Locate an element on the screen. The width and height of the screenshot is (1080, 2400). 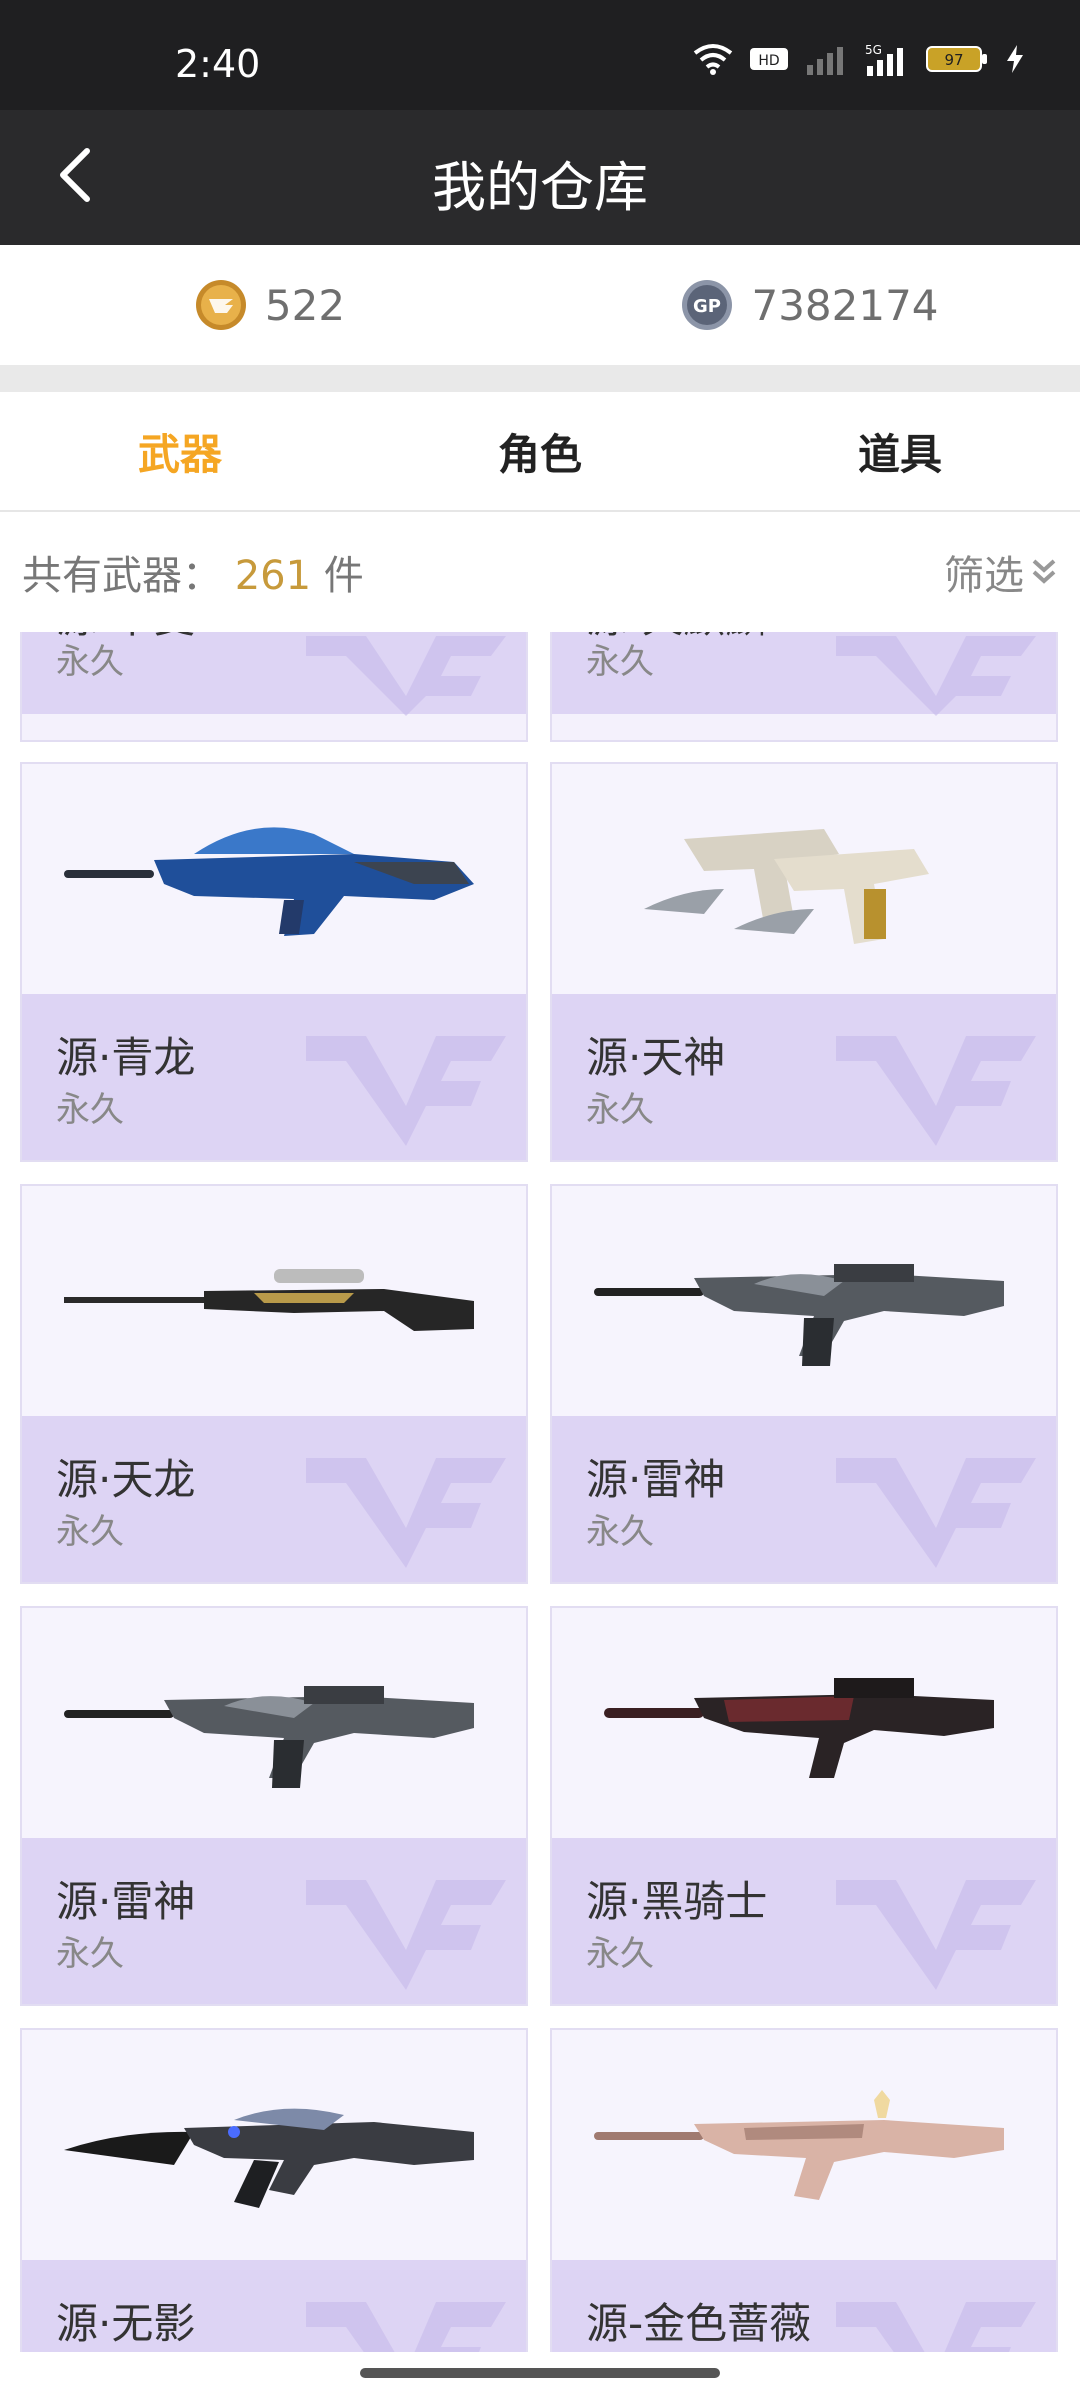
svg-text: 97 is located at coordinates (953, 60).